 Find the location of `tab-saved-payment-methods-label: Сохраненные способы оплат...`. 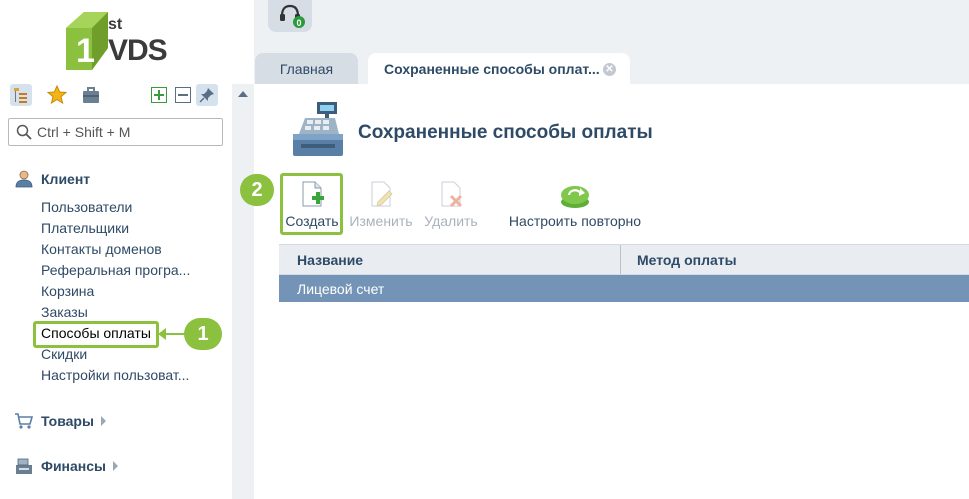

tab-saved-payment-methods-label: Сохраненные способы оплат... is located at coordinates (492, 68).